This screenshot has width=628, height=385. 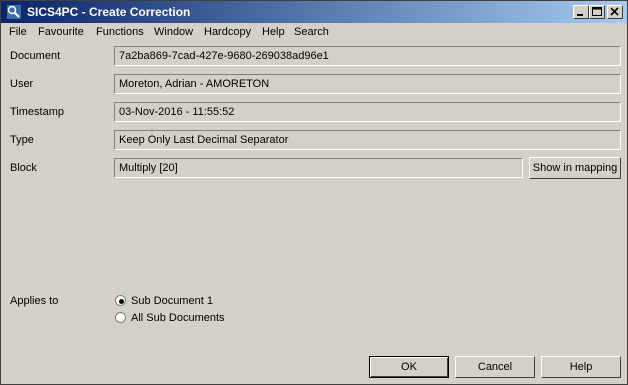 What do you see at coordinates (318, 168) in the screenshot?
I see `block-field: Multiply [20]` at bounding box center [318, 168].